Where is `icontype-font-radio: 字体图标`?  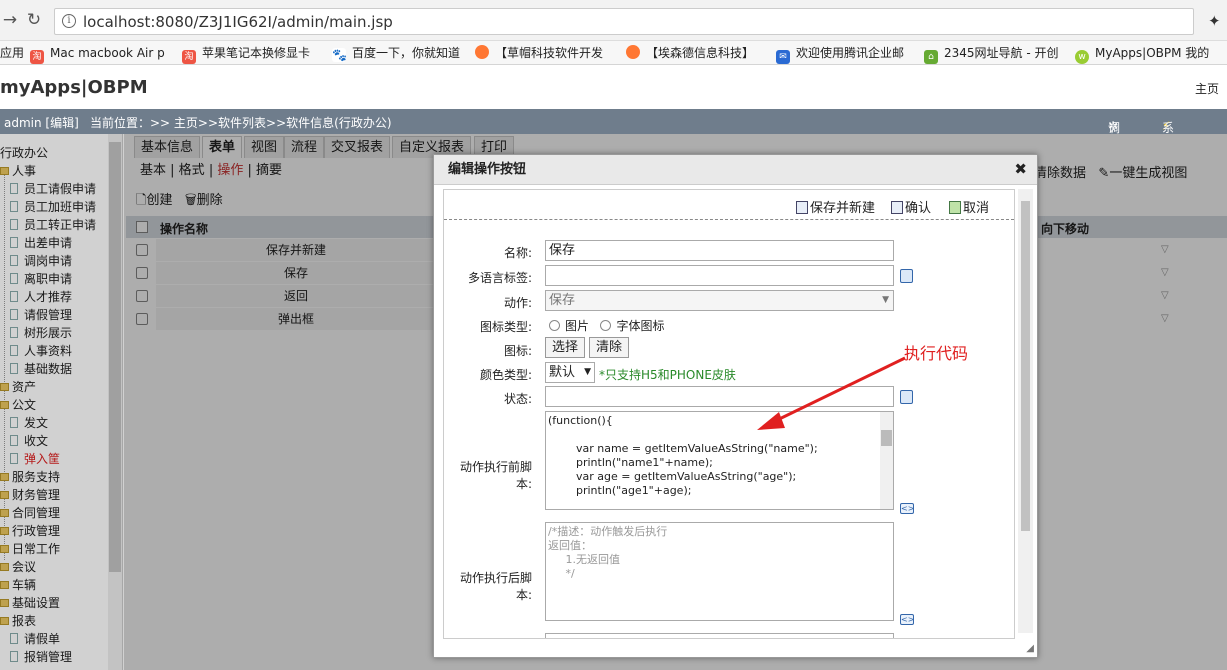 icontype-font-radio: 字体图标 is located at coordinates (632, 326).